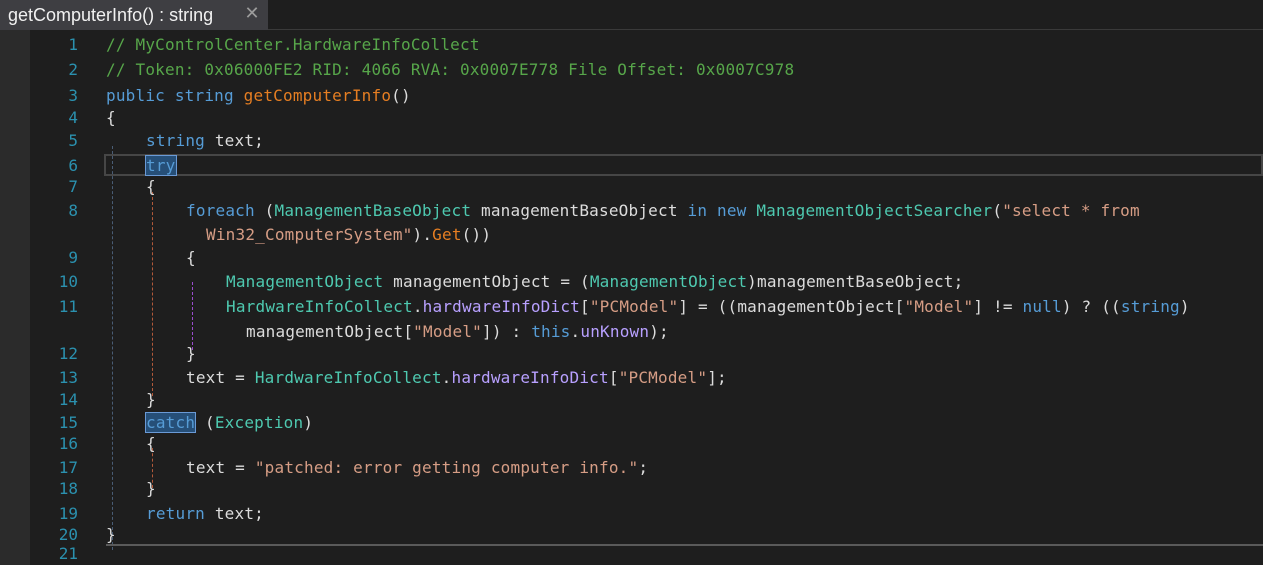 The image size is (1263, 565). I want to click on keyword: return, so click(175, 513).